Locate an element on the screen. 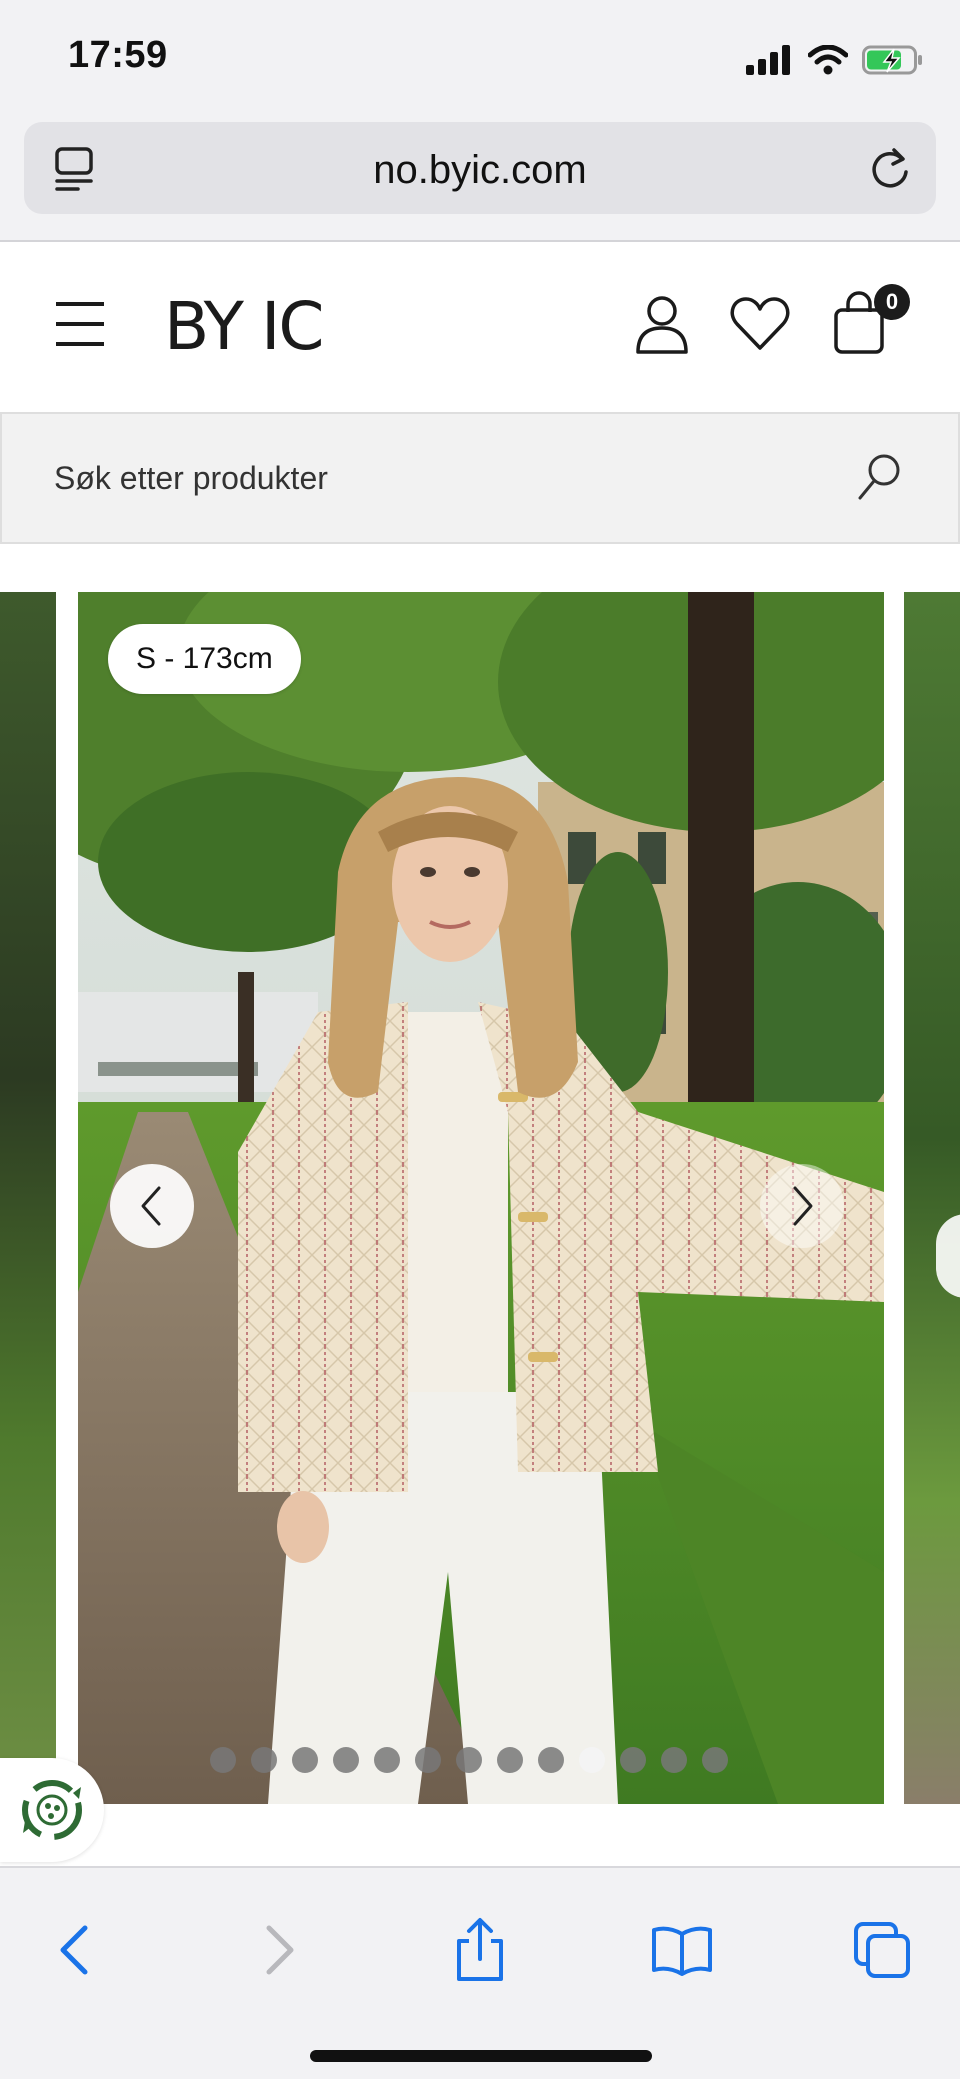 The height and width of the screenshot is (2079, 960). forward-button is located at coordinates (280, 1950).